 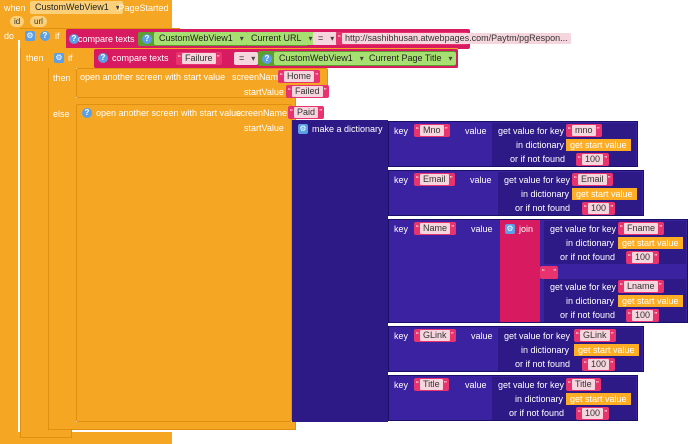 I want to click on else-screen-label: screenName, so click(x=262, y=113).